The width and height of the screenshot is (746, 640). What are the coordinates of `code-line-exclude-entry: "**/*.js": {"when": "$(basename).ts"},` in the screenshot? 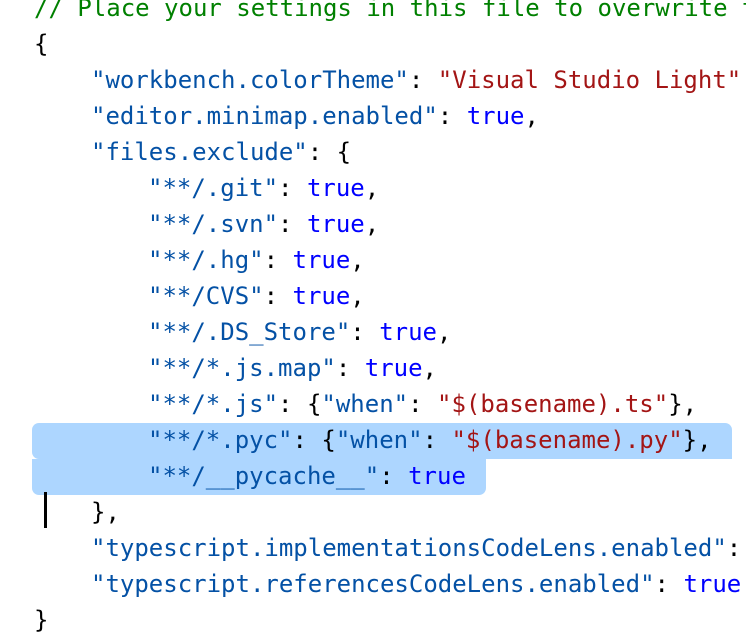 It's located at (423, 404).